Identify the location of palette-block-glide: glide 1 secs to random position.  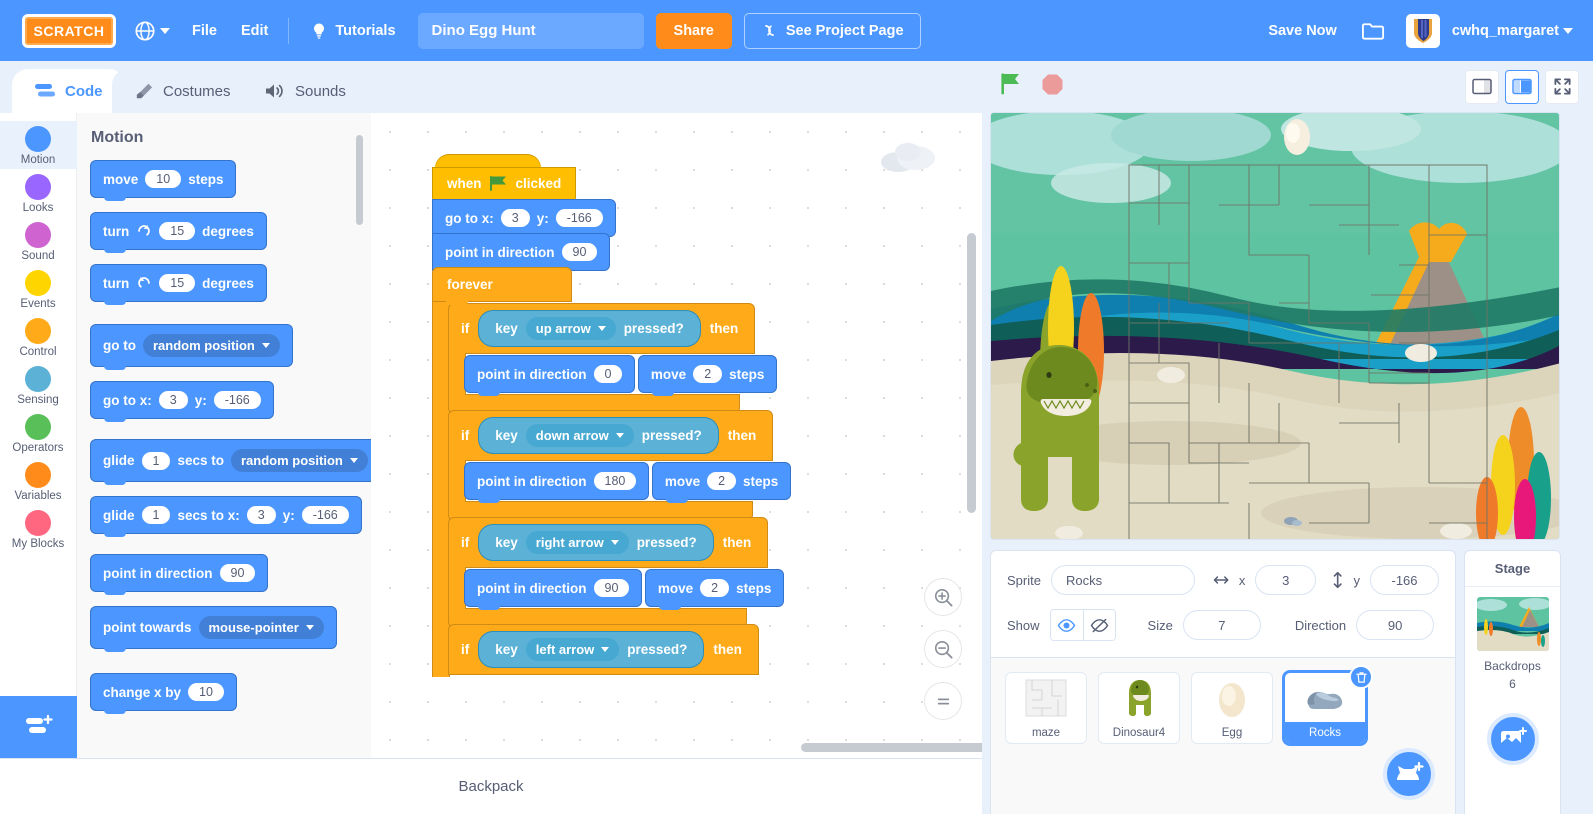
(231, 462).